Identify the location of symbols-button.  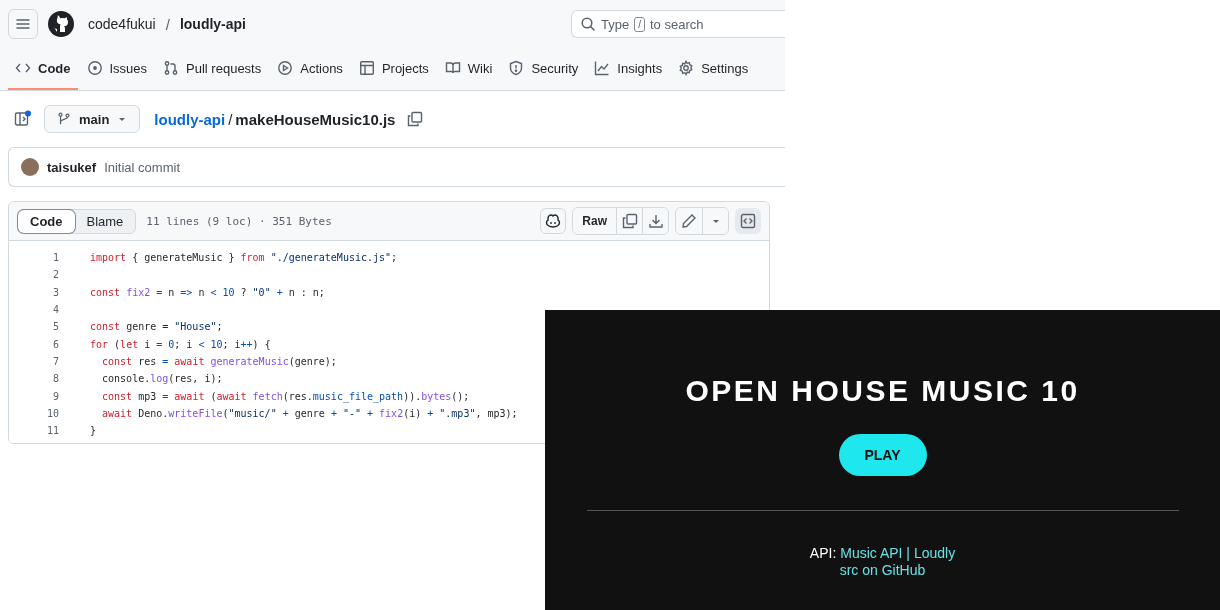
(748, 221).